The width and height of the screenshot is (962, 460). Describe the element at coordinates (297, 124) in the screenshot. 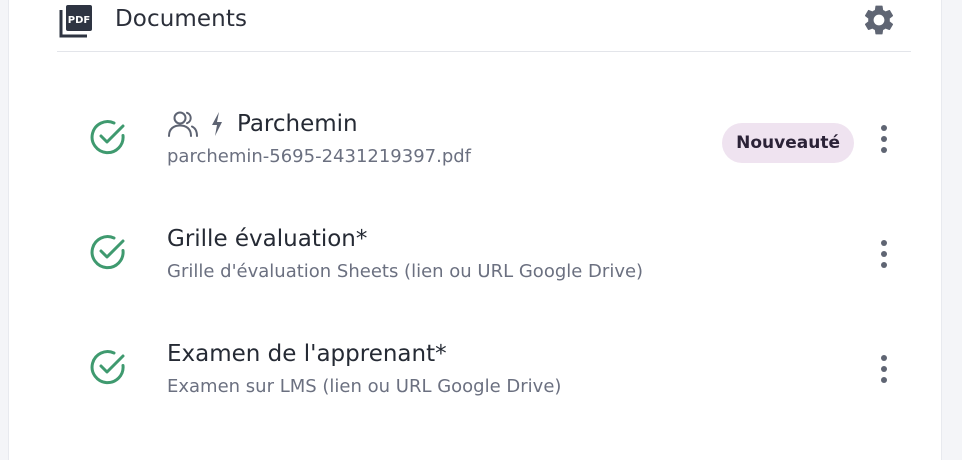

I see `document-name: Parchemin` at that location.